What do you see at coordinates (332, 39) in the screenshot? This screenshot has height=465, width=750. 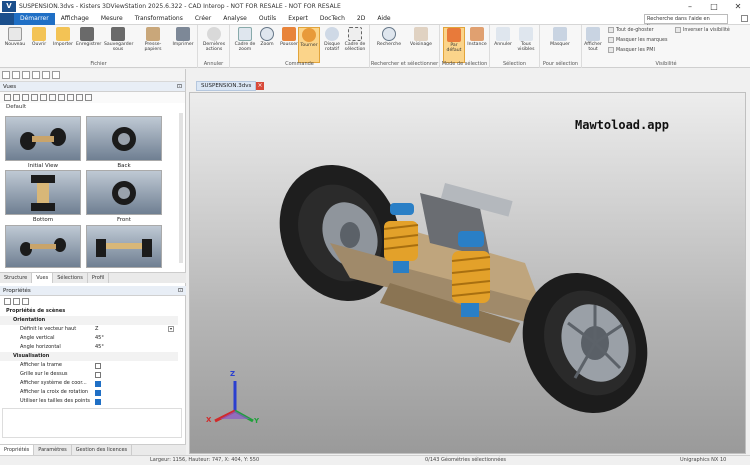 I see `disque-rotatif-button: Disque rotatif` at bounding box center [332, 39].